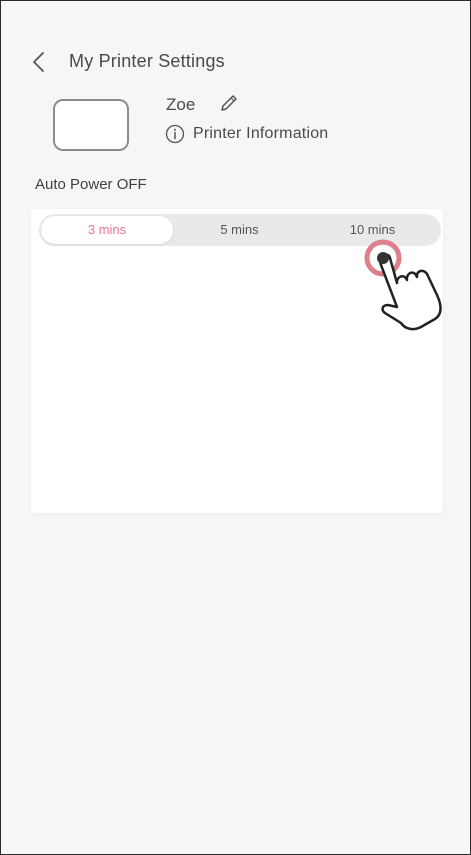 This screenshot has width=471, height=855. I want to click on header: My Printer Settings, so click(235, 61).